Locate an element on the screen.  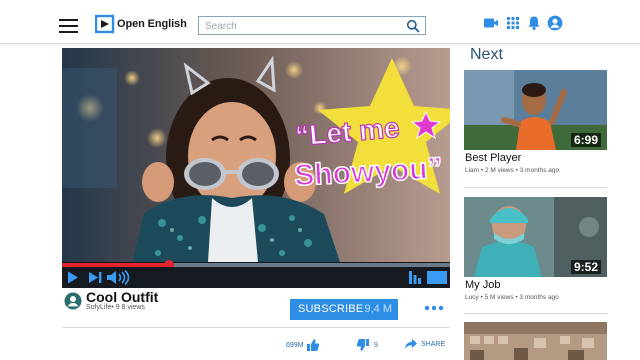
search-icon is located at coordinates (413, 26).